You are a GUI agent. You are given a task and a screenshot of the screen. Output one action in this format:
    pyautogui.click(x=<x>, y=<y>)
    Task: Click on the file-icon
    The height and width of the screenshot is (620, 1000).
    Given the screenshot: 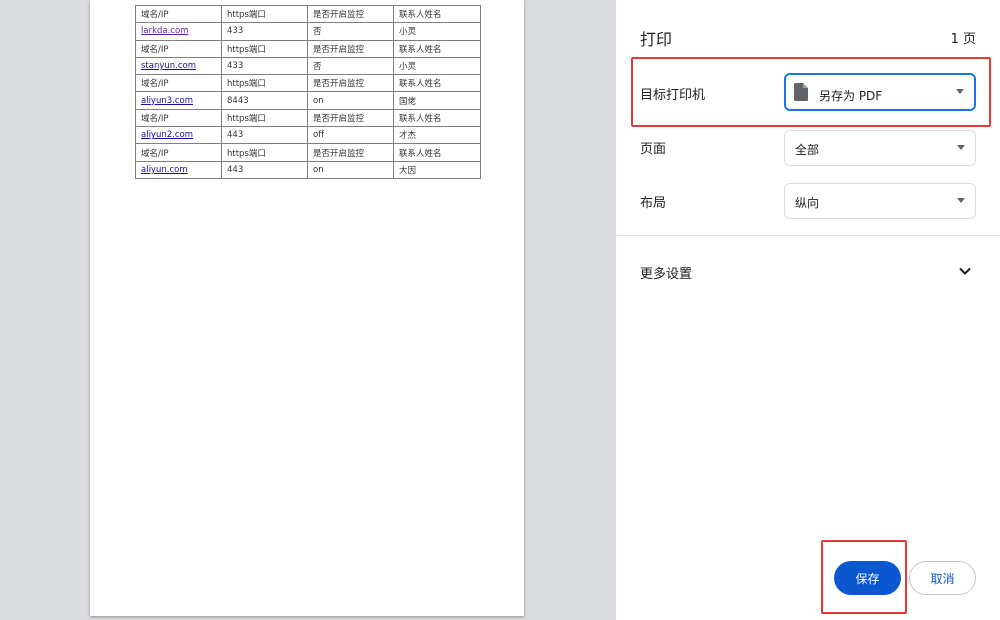 What is the action you would take?
    pyautogui.click(x=801, y=92)
    